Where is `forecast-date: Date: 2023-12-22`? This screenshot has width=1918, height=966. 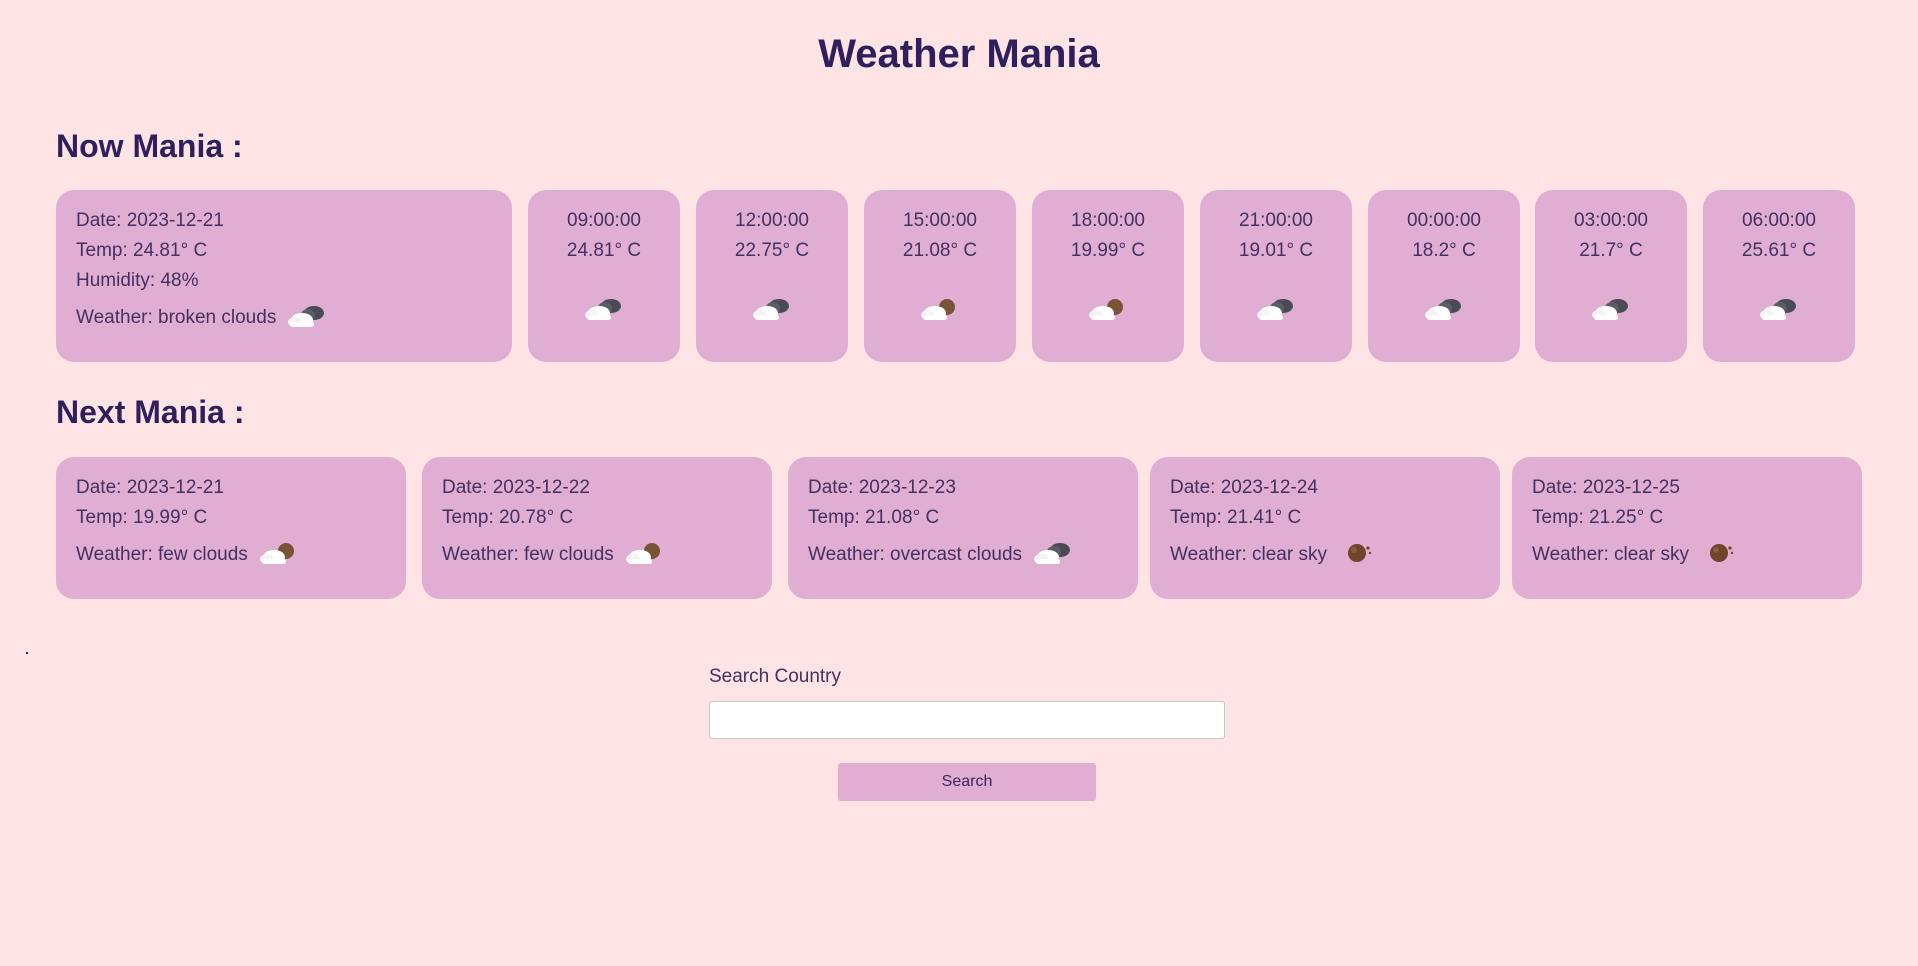
forecast-date: Date: 2023-12-22 is located at coordinates (516, 487).